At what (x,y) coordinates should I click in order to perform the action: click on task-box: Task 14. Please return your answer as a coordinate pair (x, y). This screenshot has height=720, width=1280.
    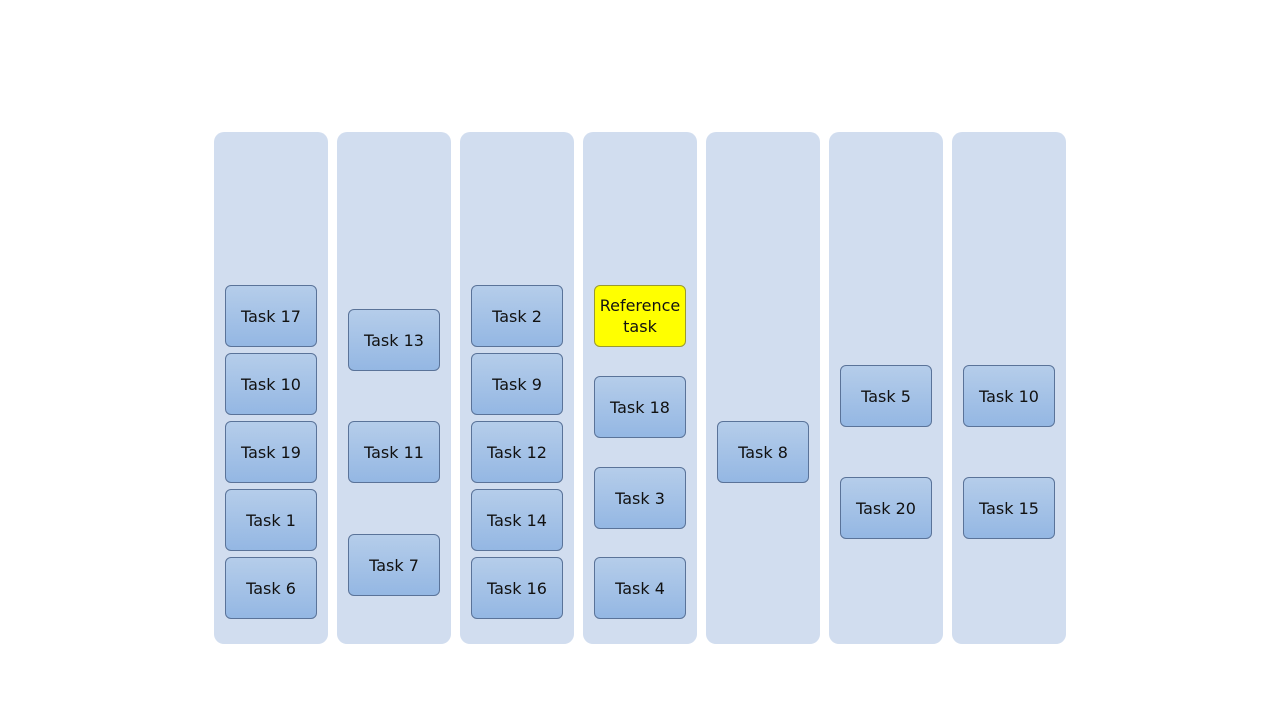
    Looking at the image, I should click on (517, 520).